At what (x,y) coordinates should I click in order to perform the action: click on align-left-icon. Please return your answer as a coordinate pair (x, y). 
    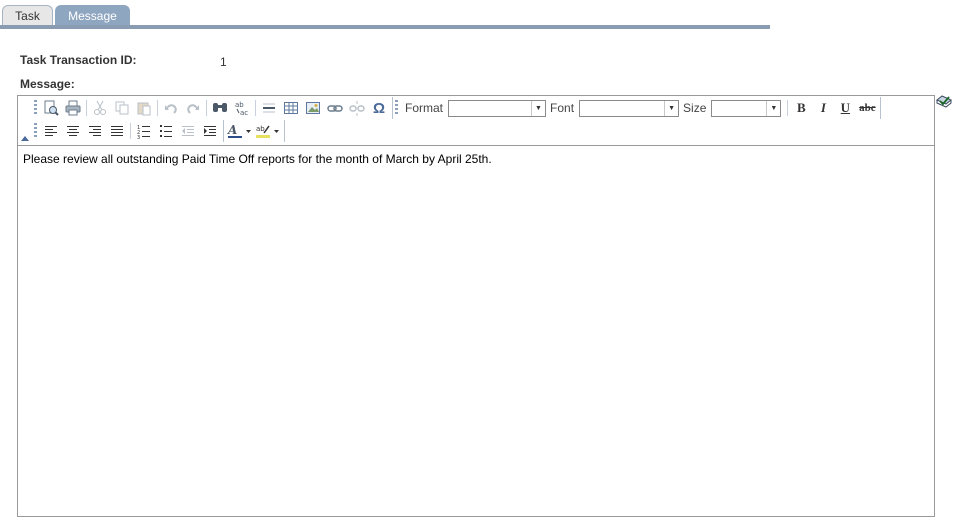
    Looking at the image, I should click on (51, 131).